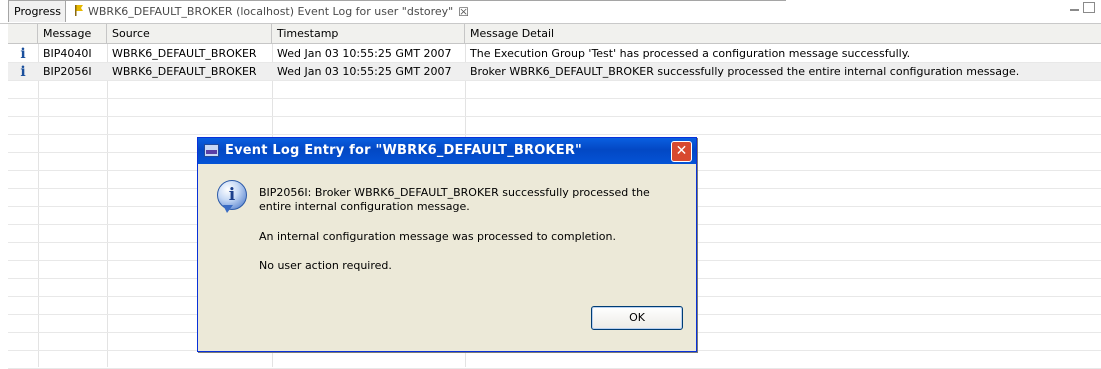  What do you see at coordinates (1089, 7) in the screenshot?
I see `maximize-icon` at bounding box center [1089, 7].